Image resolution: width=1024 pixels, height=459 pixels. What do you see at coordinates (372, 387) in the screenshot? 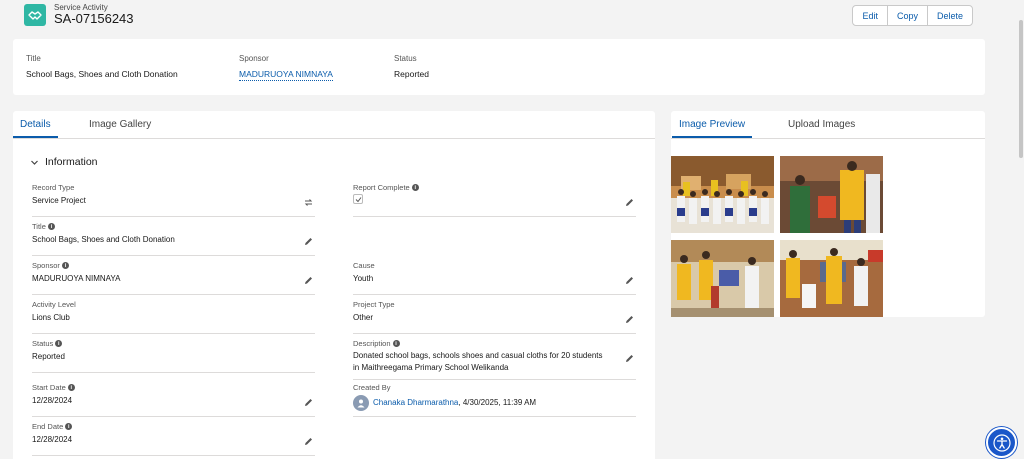
I see `field-label: Created By` at bounding box center [372, 387].